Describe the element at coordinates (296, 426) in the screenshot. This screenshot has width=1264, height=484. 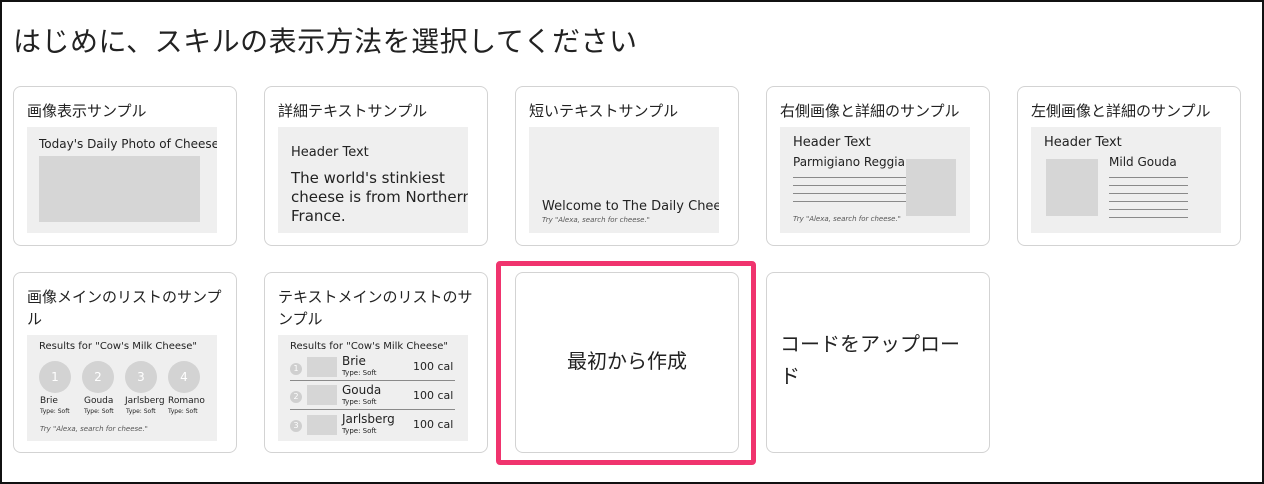
I see `list-item-number: 3` at that location.